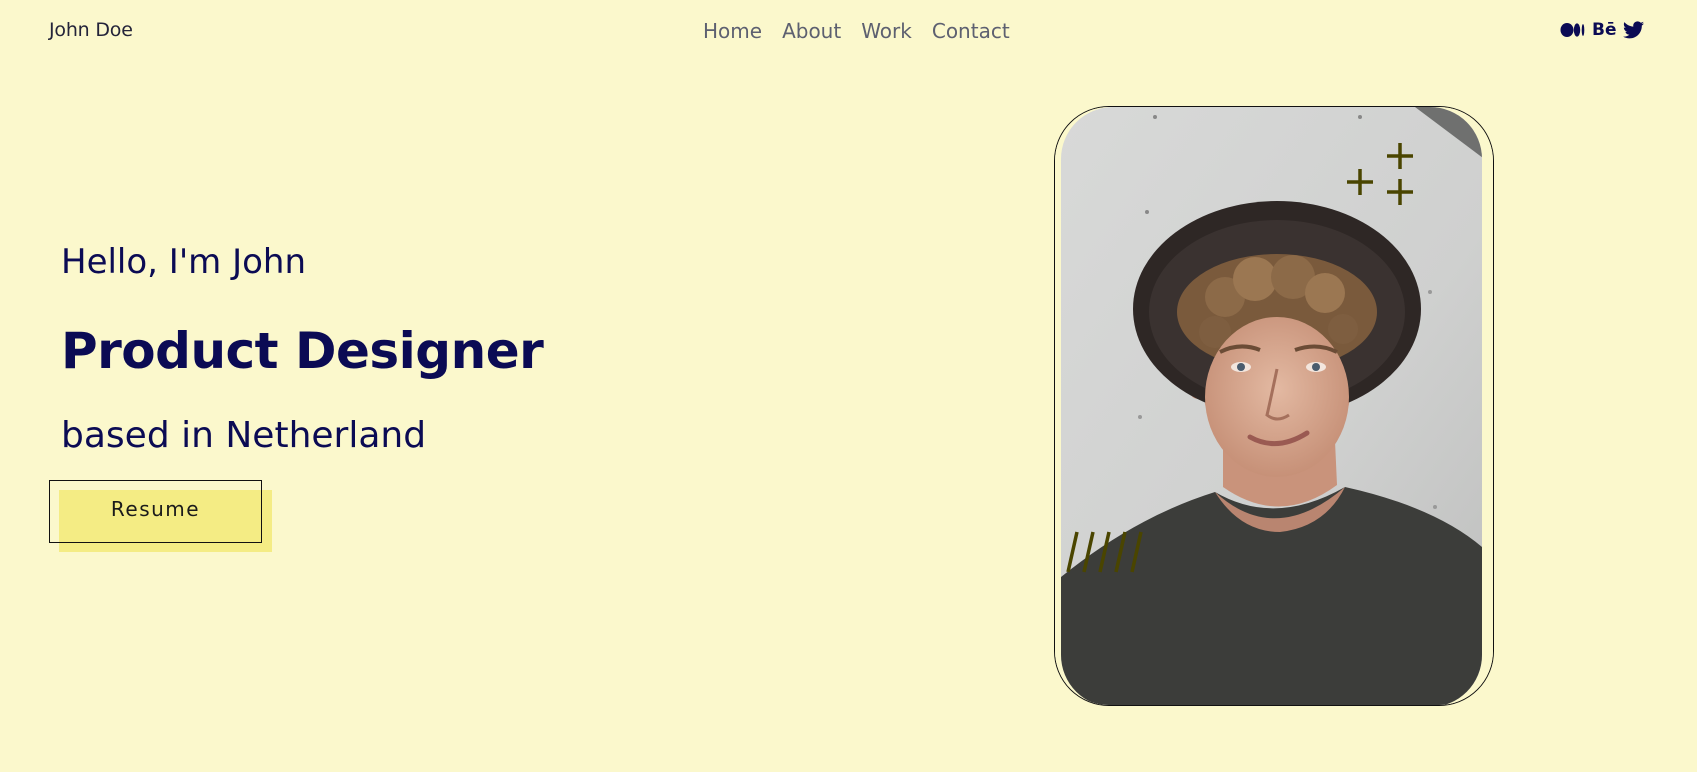  Describe the element at coordinates (1573, 30) in the screenshot. I see `medium-icon` at that location.